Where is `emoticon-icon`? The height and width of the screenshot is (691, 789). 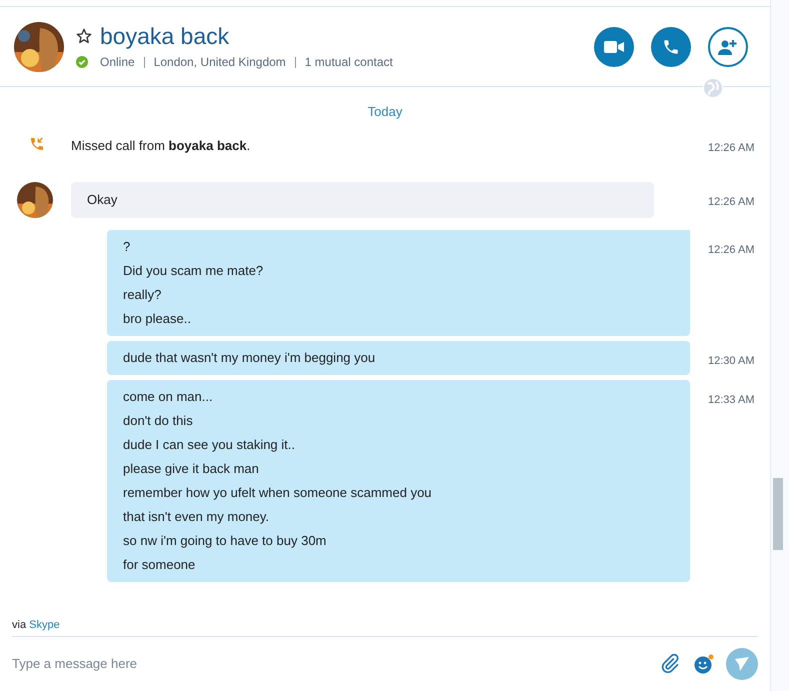 emoticon-icon is located at coordinates (704, 664).